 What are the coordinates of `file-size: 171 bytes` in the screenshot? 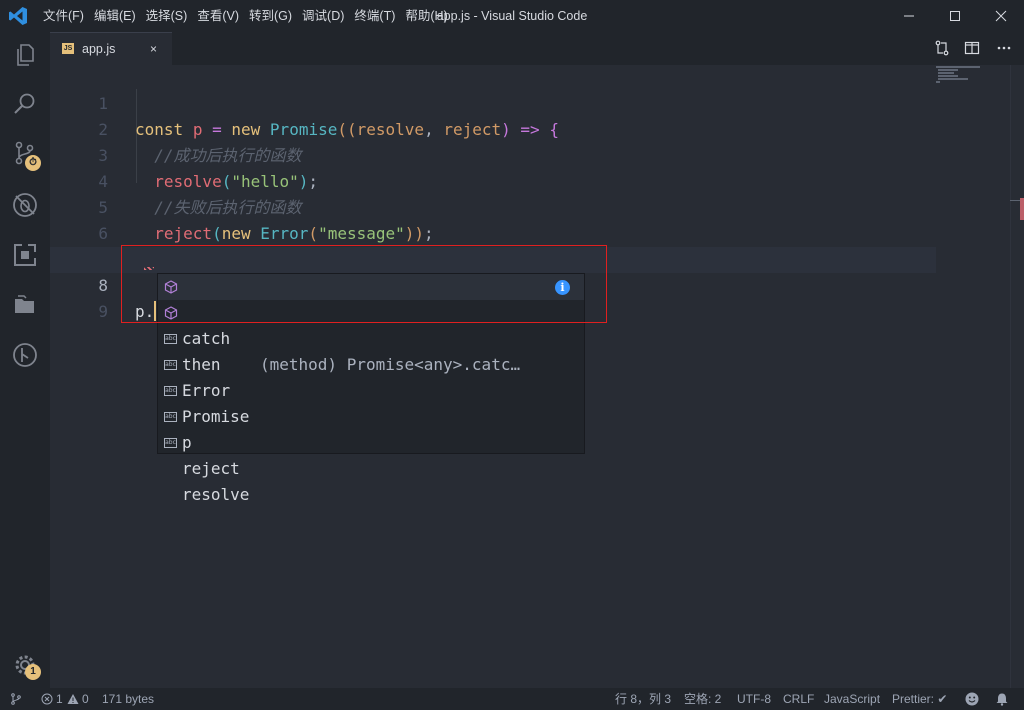 It's located at (128, 699).